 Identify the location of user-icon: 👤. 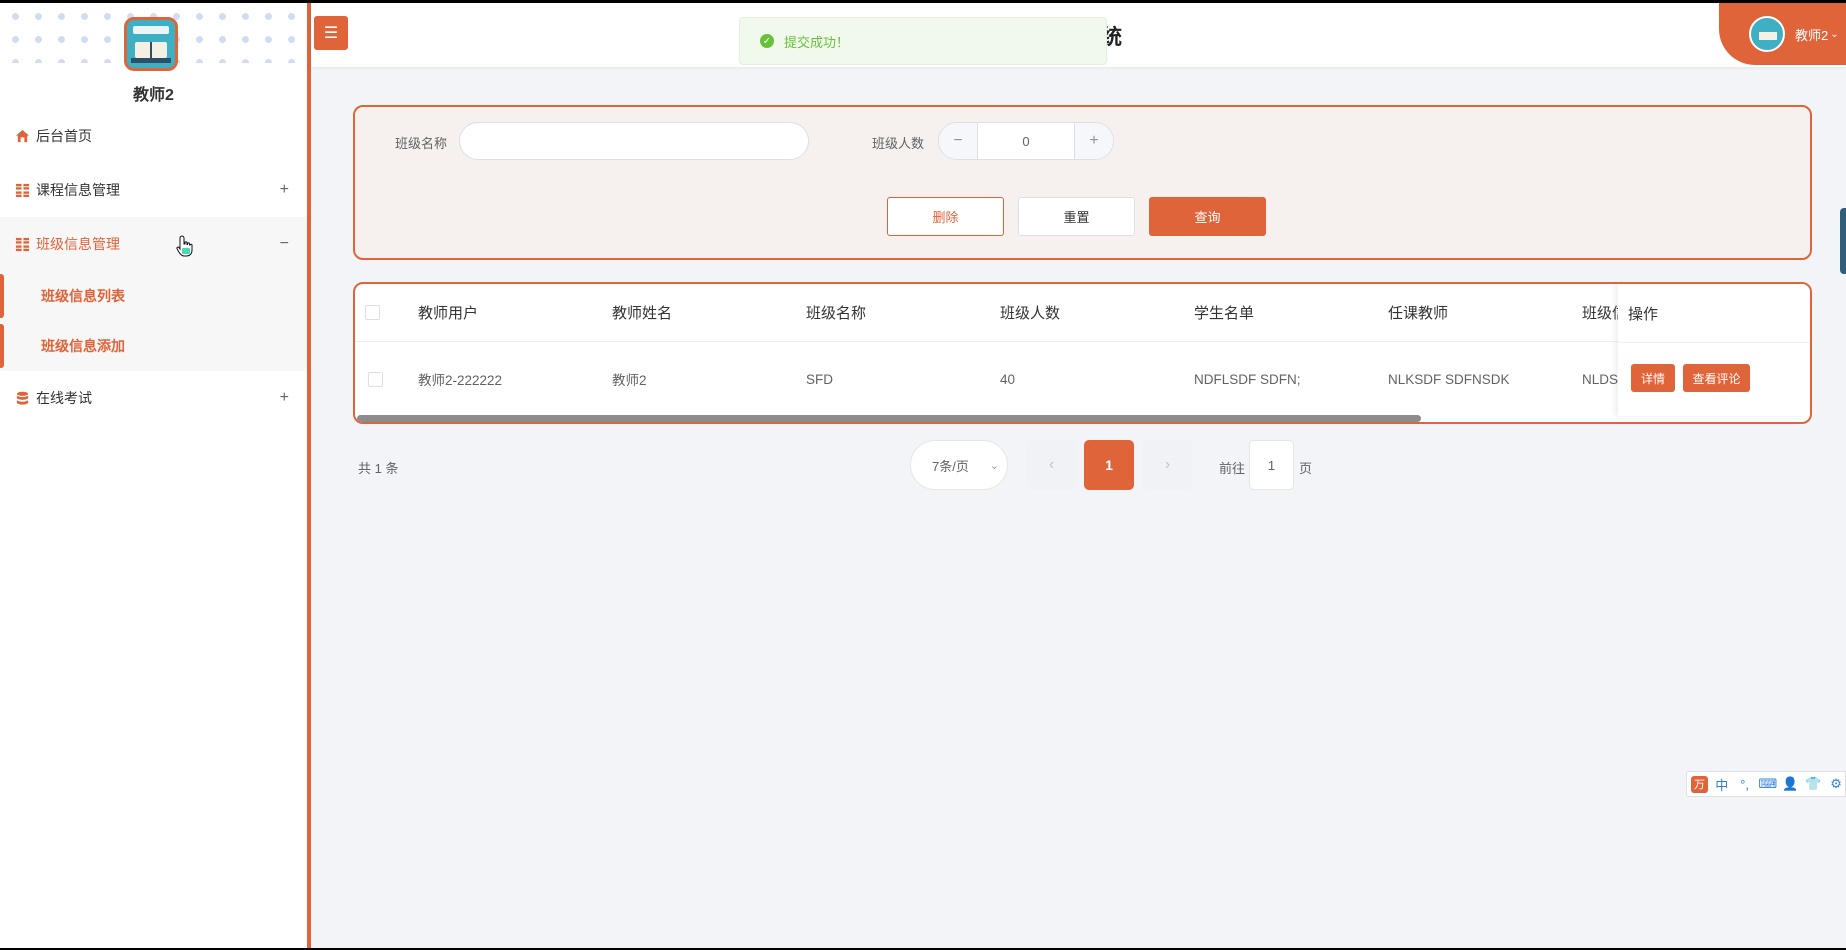
(1791, 784).